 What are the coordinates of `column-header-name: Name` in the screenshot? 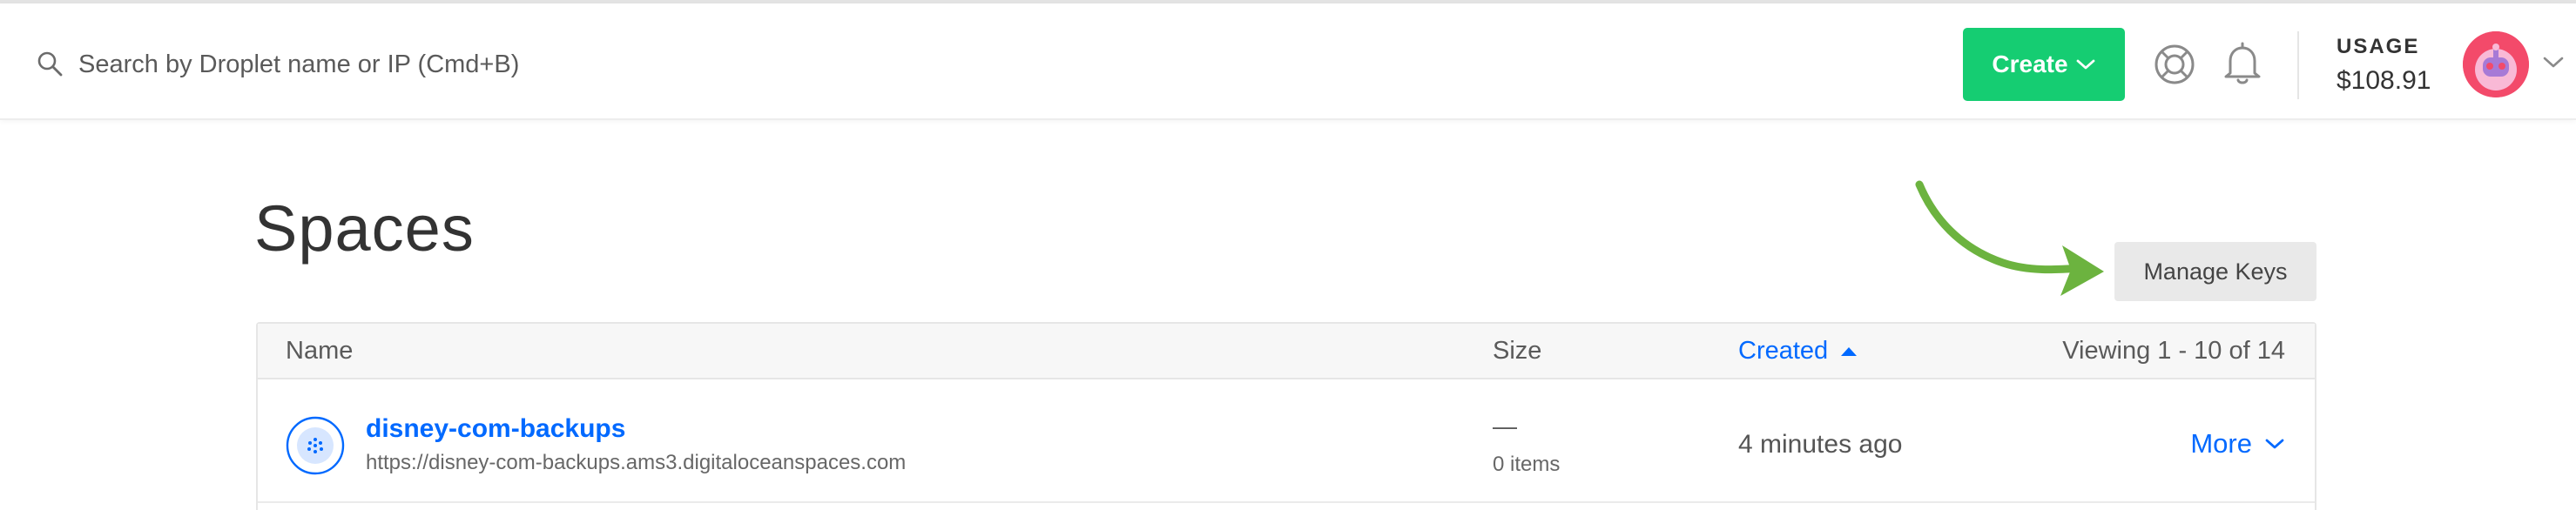 It's located at (319, 351).